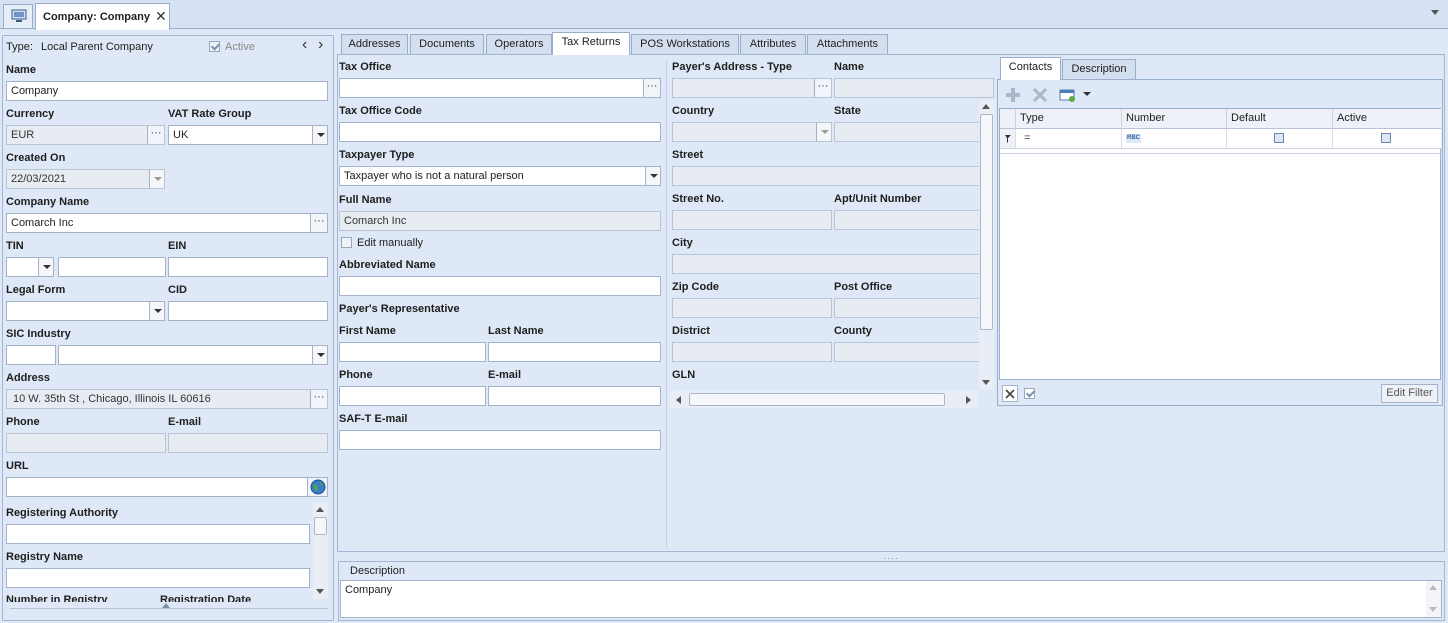 This screenshot has width=1448, height=623. Describe the element at coordinates (318, 223) in the screenshot. I see `company-name-lookup-button: ···` at that location.